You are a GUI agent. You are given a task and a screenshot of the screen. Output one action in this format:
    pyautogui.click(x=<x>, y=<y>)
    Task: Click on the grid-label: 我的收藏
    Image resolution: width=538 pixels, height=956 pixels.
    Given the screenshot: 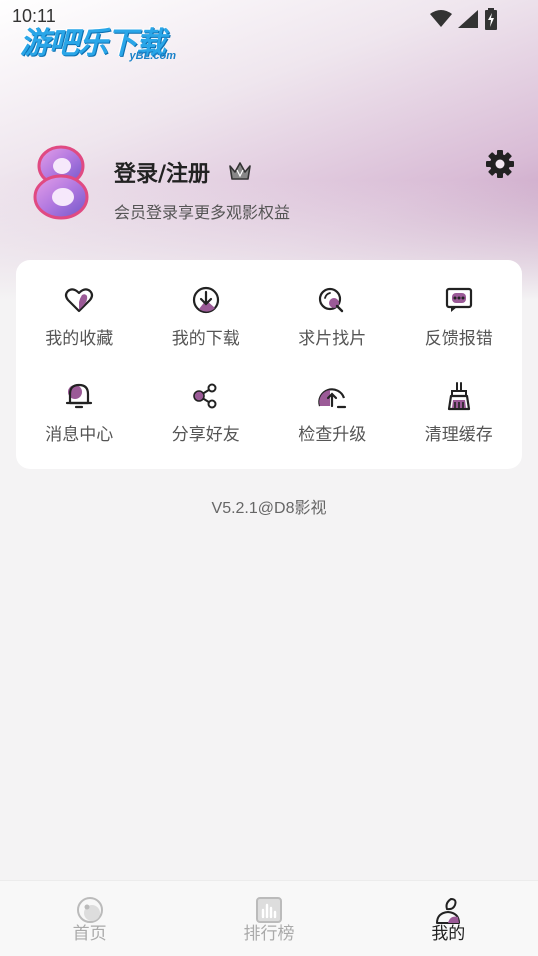 What is the action you would take?
    pyautogui.click(x=79, y=338)
    